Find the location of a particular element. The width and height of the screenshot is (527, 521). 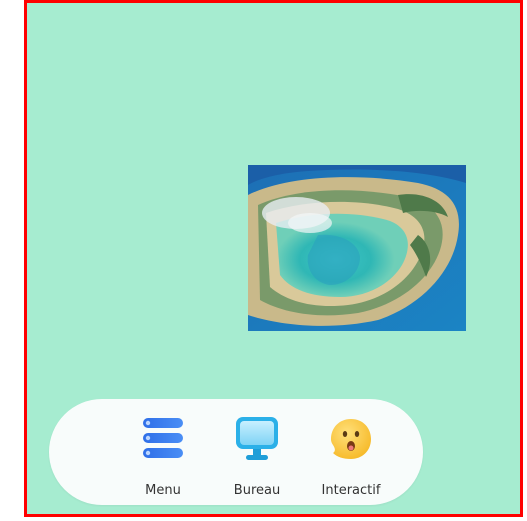

monitor-icon is located at coordinates (257, 438).